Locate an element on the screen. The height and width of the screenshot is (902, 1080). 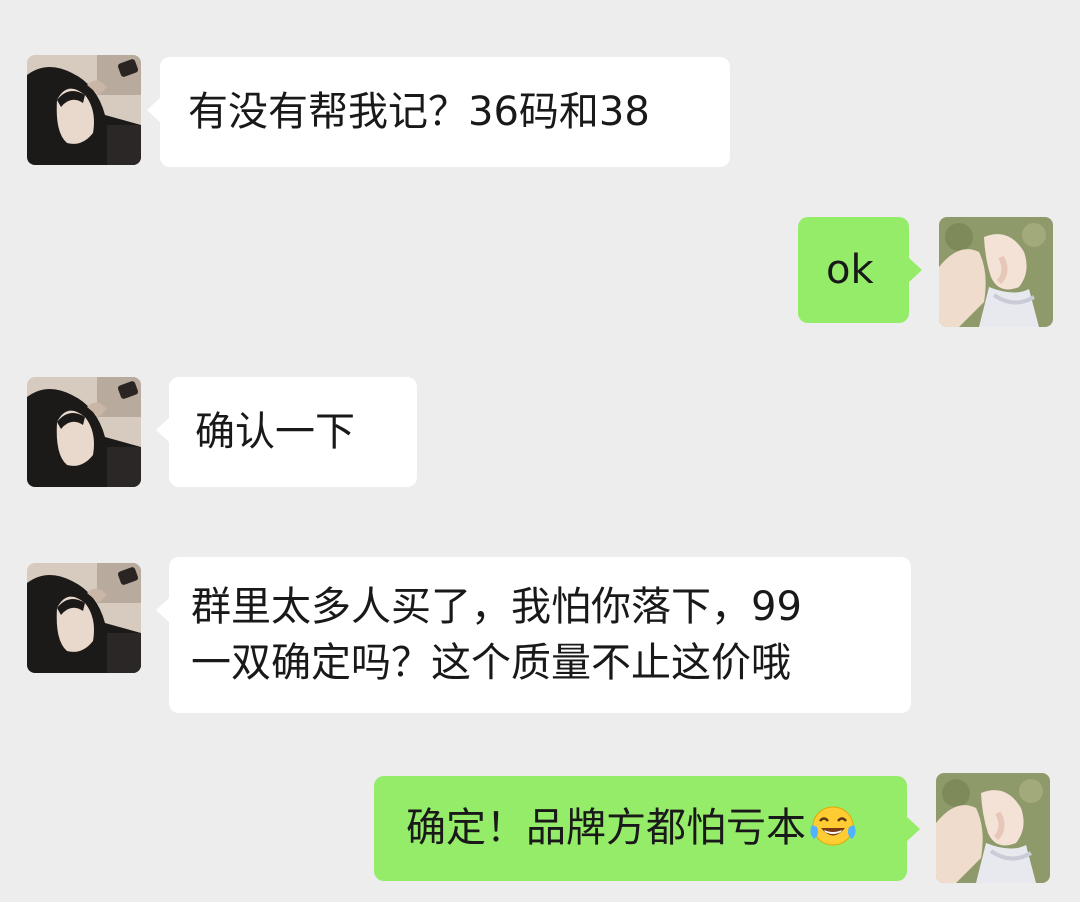
message-bubble-outgoing: 确定！品牌方都怕亏本 is located at coordinates (647, 828).